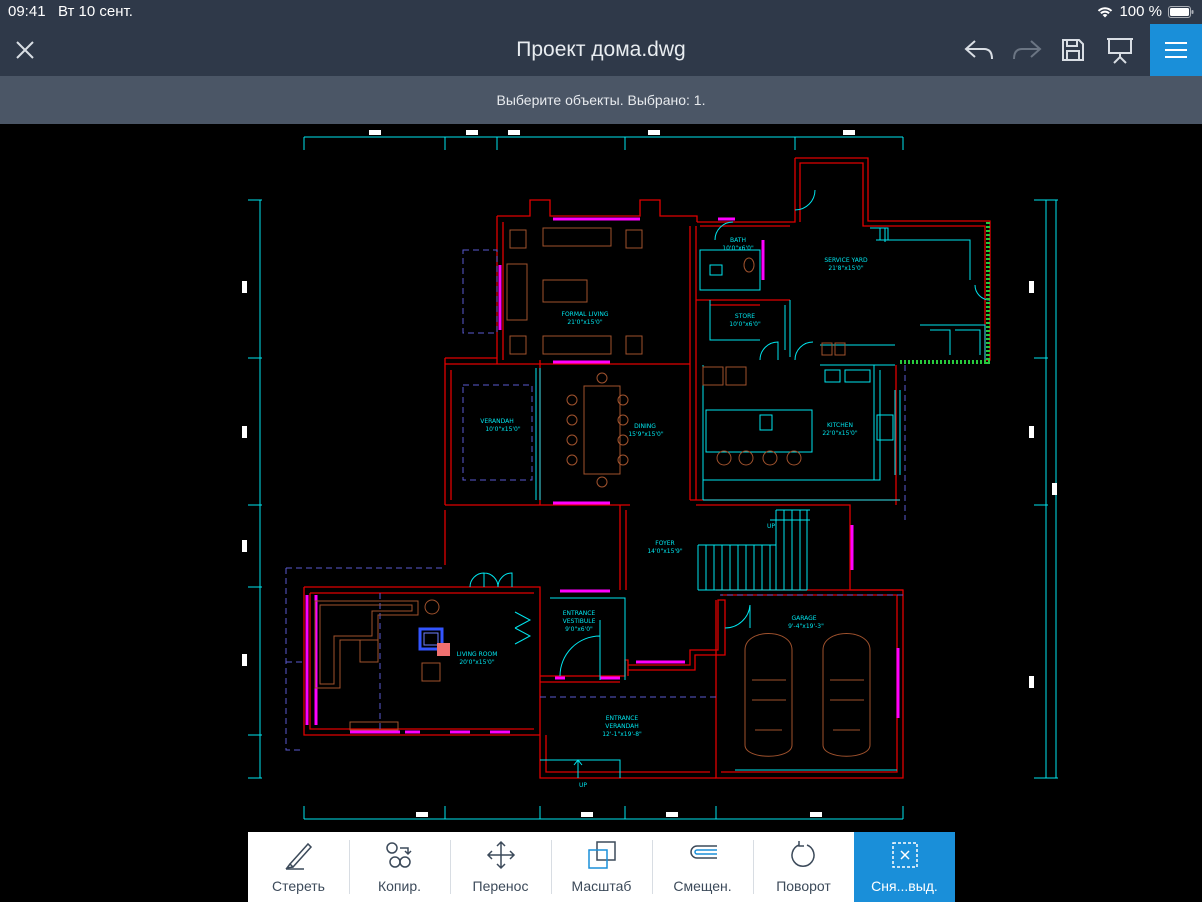 The height and width of the screenshot is (902, 1202). I want to click on move-label: Перенос, so click(500, 886).